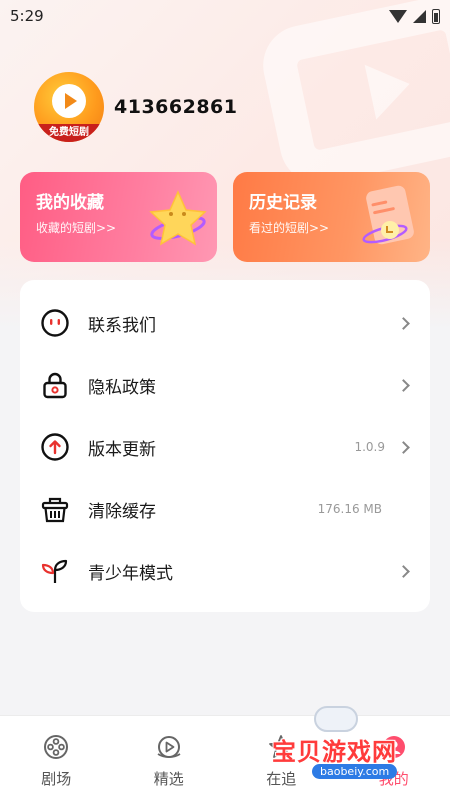 The width and height of the screenshot is (450, 800). Describe the element at coordinates (122, 387) in the screenshot. I see `menu-label: 隐私政策` at that location.